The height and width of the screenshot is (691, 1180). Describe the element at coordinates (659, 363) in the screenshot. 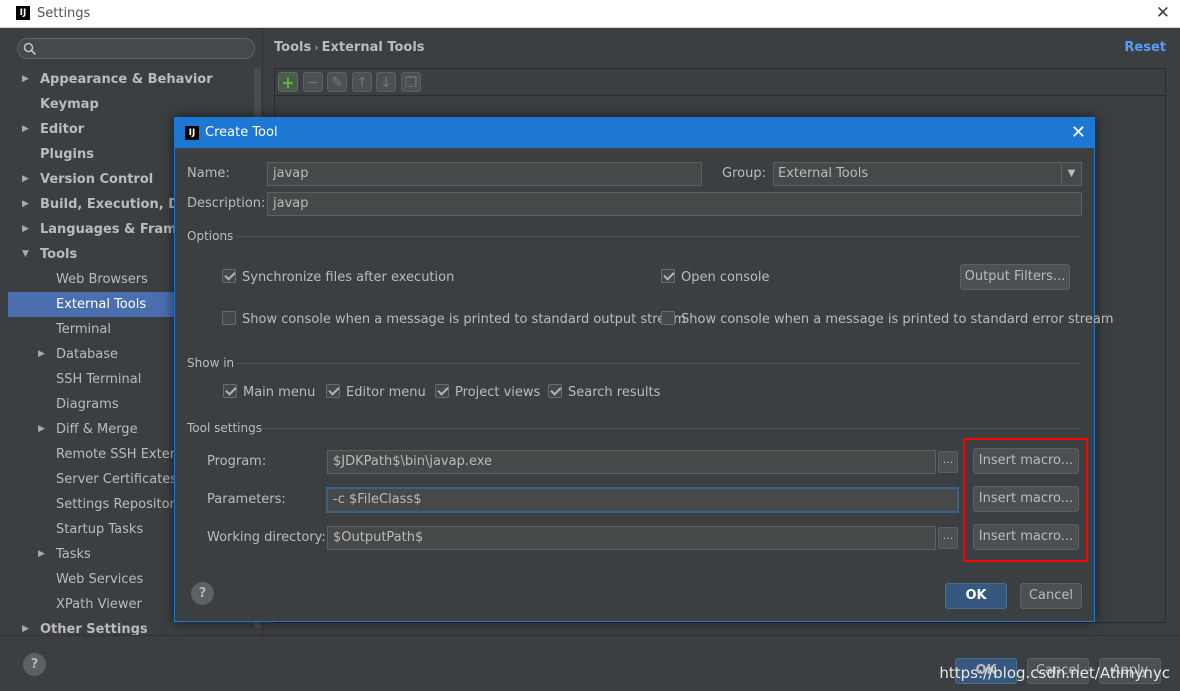

I see `show-in-separator` at that location.